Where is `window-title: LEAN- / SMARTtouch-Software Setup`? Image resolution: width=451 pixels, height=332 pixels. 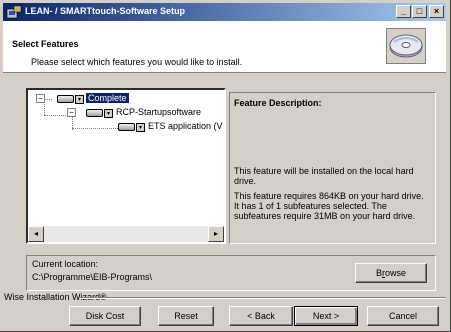 window-title: LEAN- / SMARTtouch-Software Setup is located at coordinates (105, 11).